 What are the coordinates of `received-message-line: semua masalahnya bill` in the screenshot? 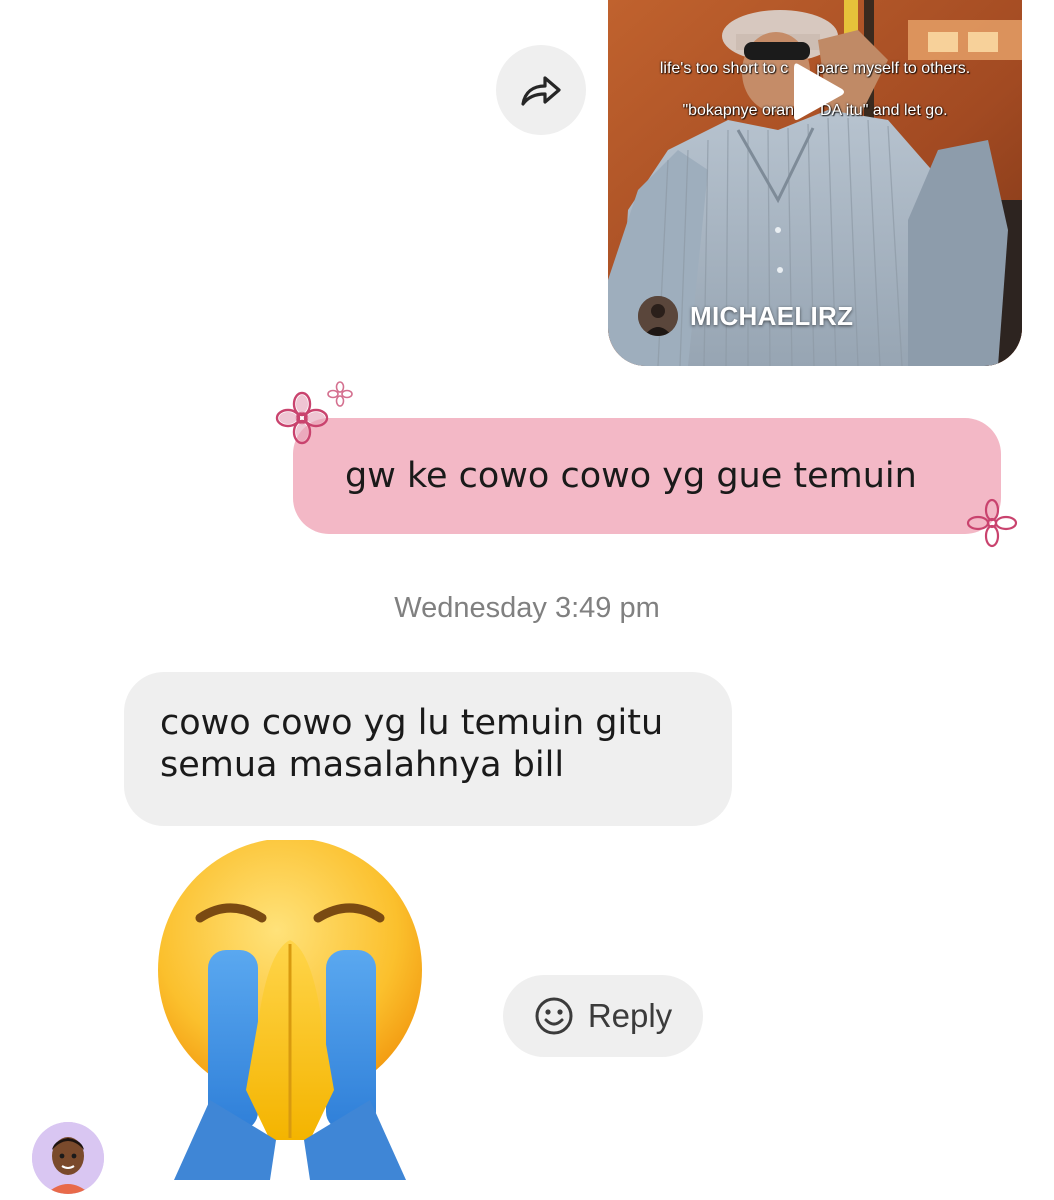 It's located at (362, 765).